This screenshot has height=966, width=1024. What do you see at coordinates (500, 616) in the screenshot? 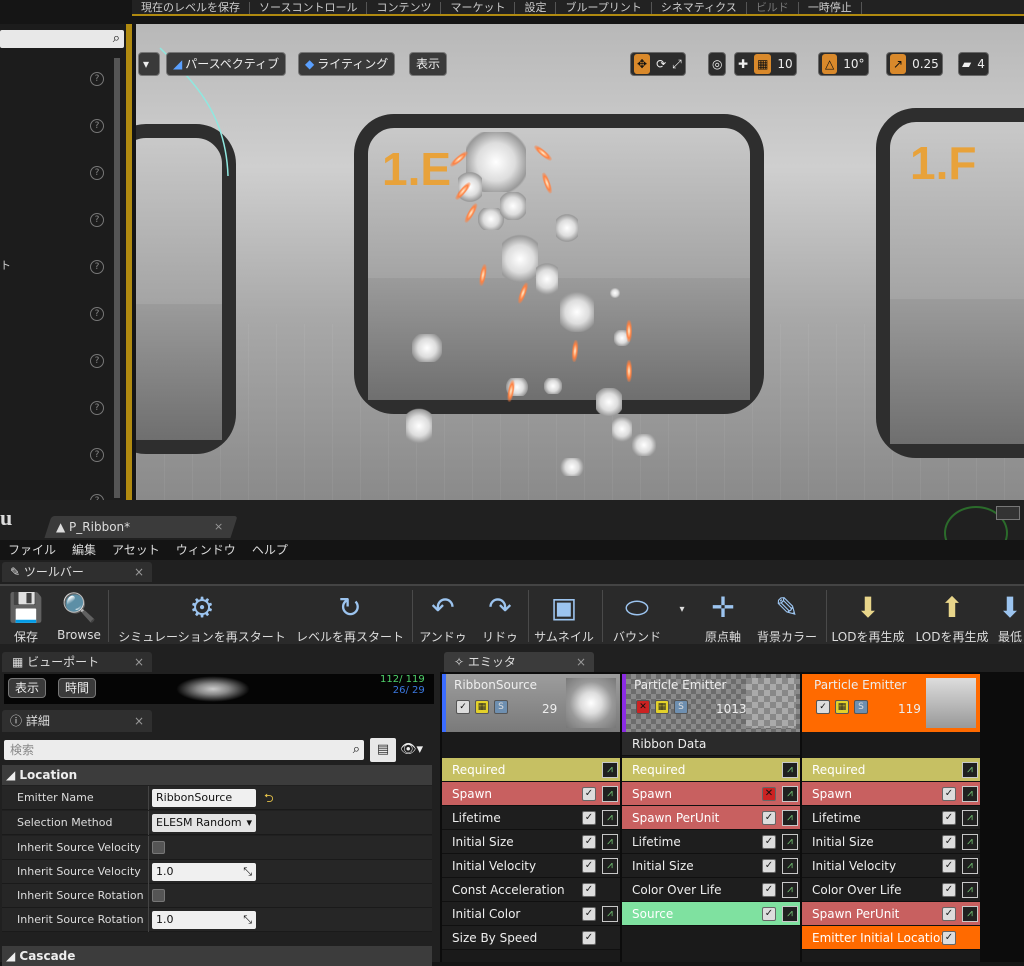
I see `redo-button: ↷ リドゥ` at bounding box center [500, 616].